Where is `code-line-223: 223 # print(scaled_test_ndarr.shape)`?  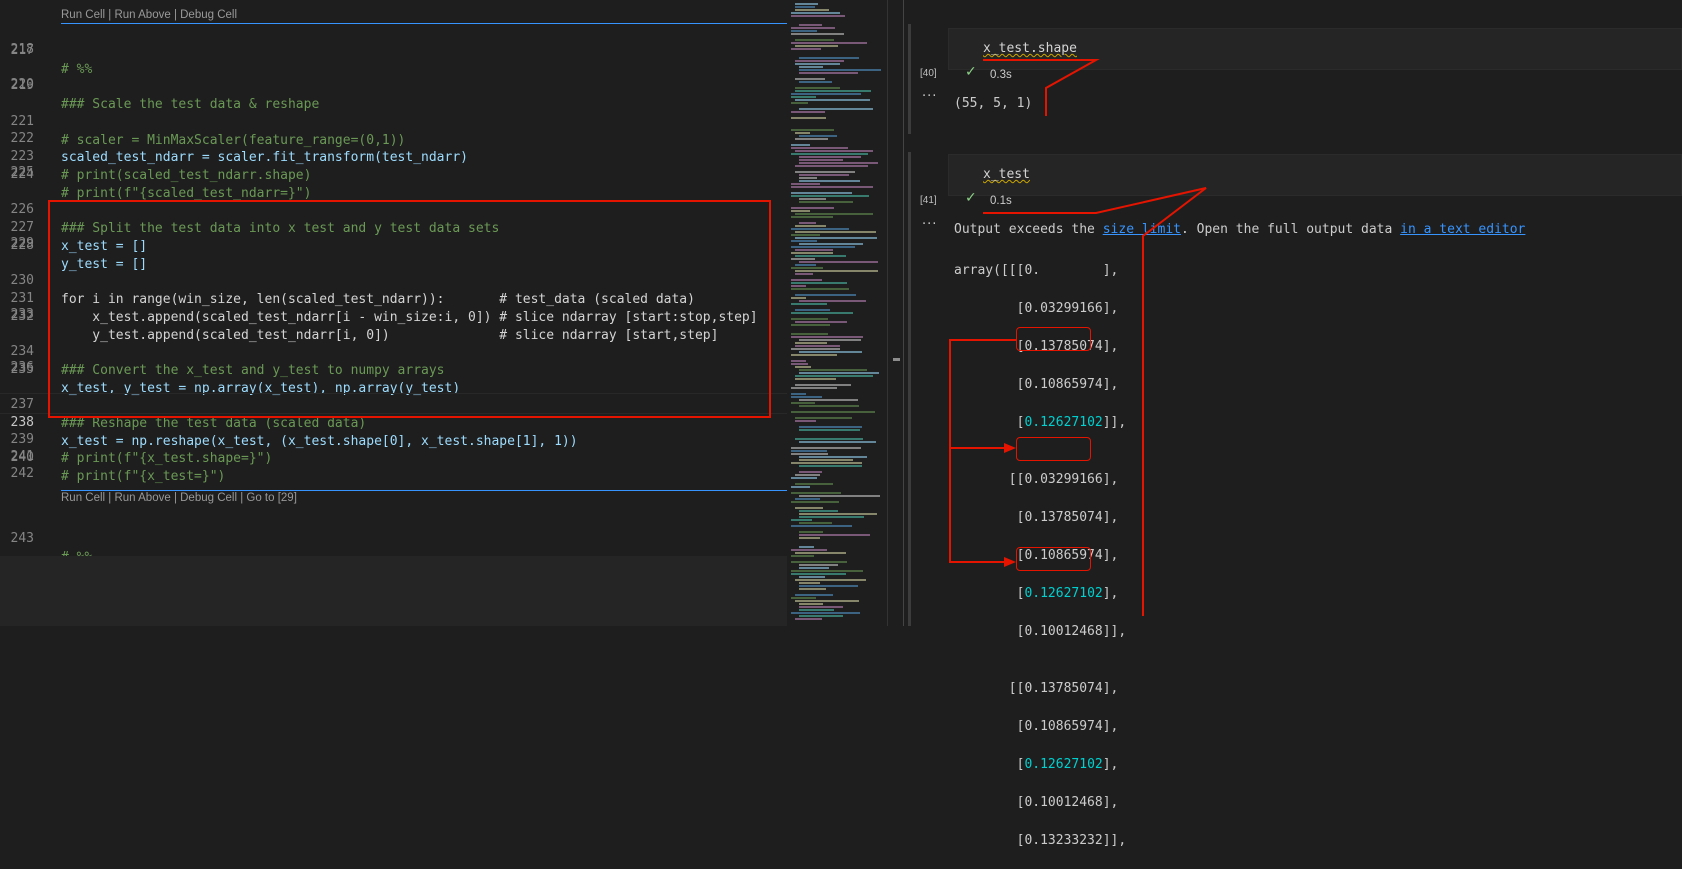 code-line-223: 223 # print(scaled_test_ndarr.shape) is located at coordinates (393, 155).